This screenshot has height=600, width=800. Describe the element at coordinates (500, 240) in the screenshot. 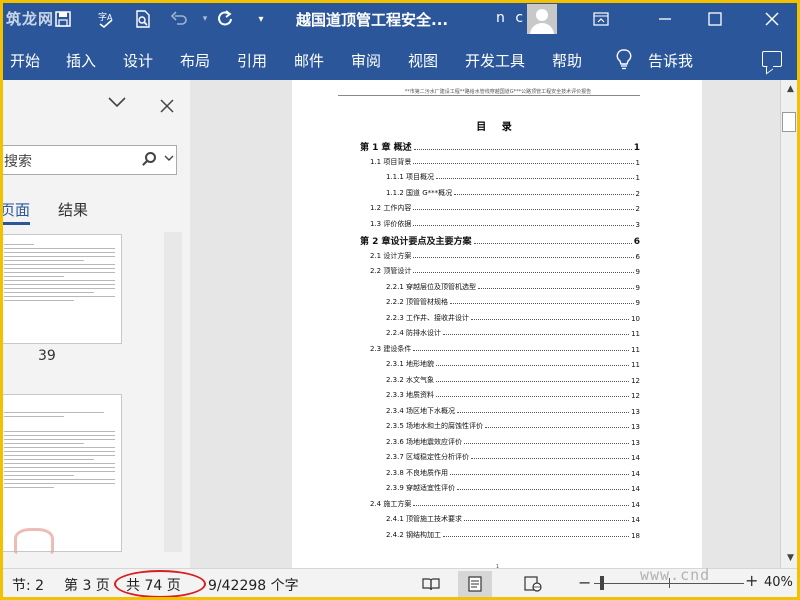

I see `toc-entry: 第 2 章设计要点及主要方案 6` at that location.